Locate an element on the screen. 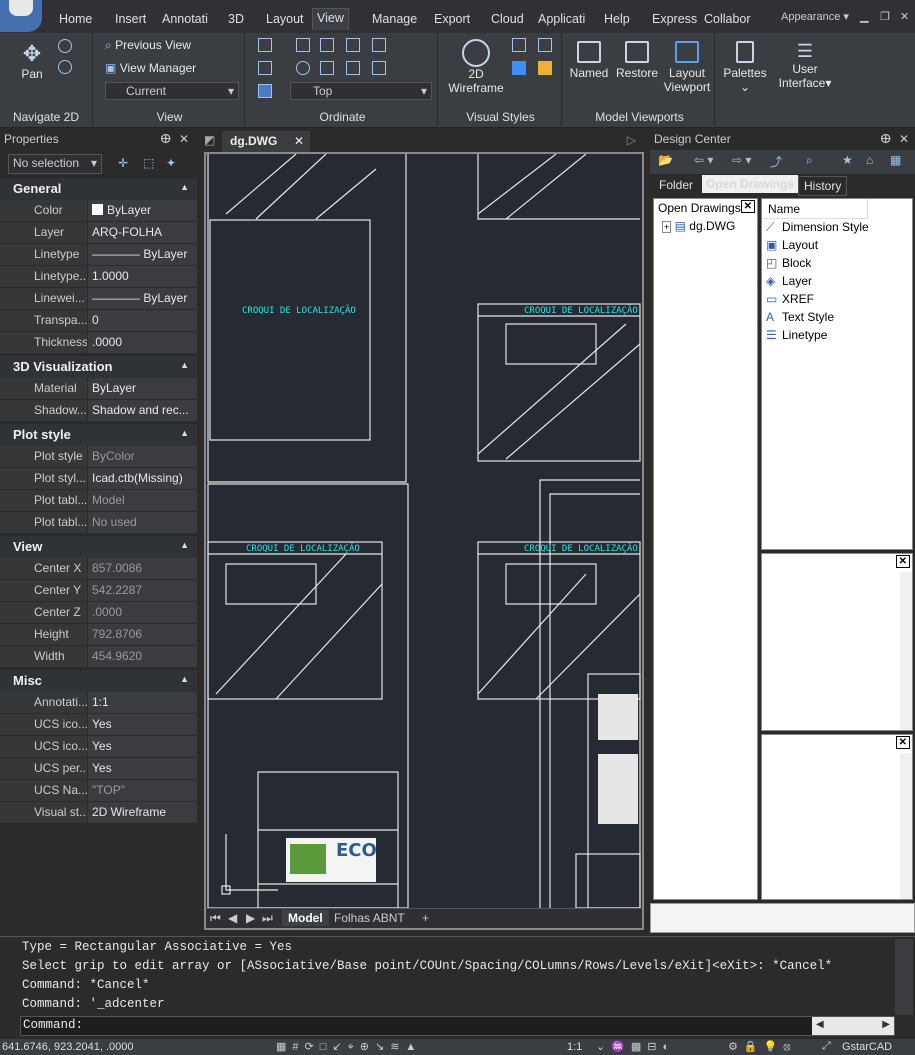 The height and width of the screenshot is (1055, 915). tab-3d: 3D is located at coordinates (236, 21).